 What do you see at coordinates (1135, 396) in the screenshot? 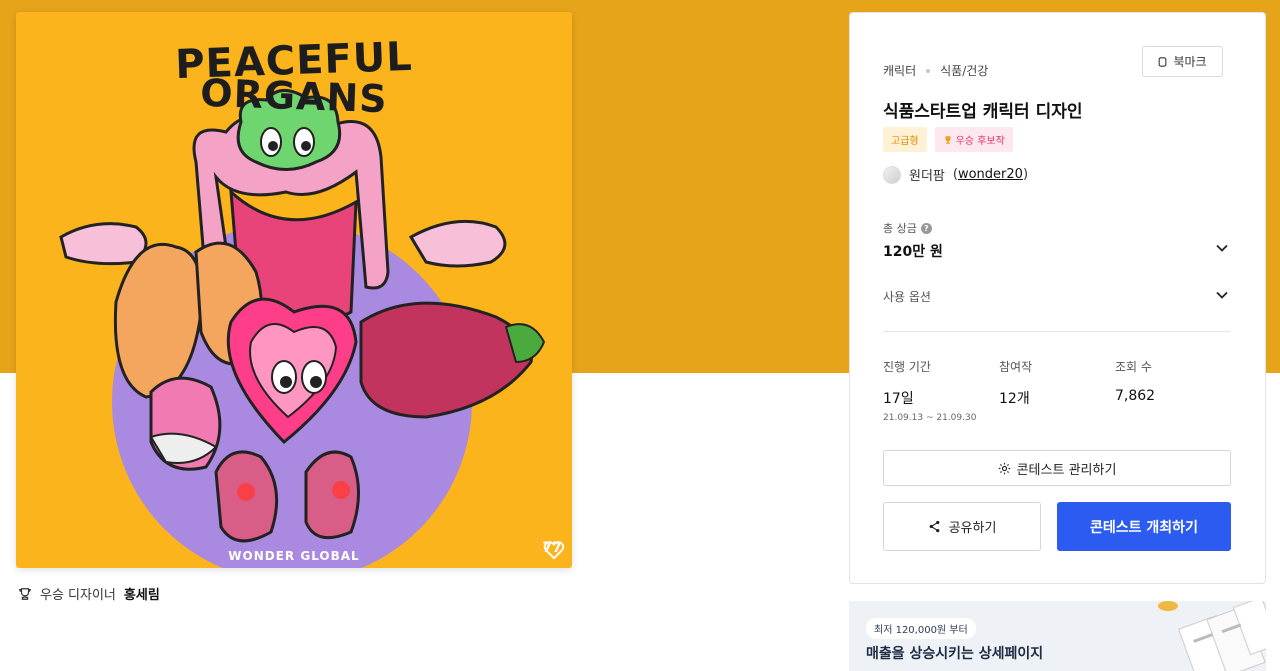
I see `stat-views-value: 7,862` at bounding box center [1135, 396].